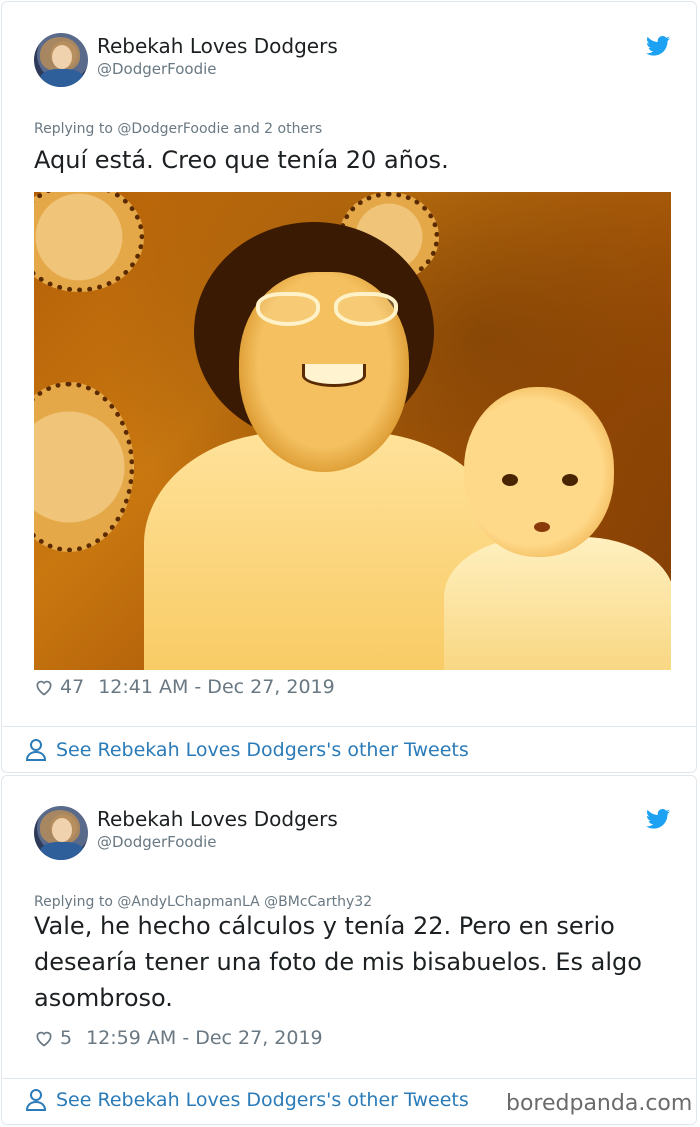  I want to click on tweet-meta: 47 12:41 AM - Dec 27, 2019, so click(184, 687).